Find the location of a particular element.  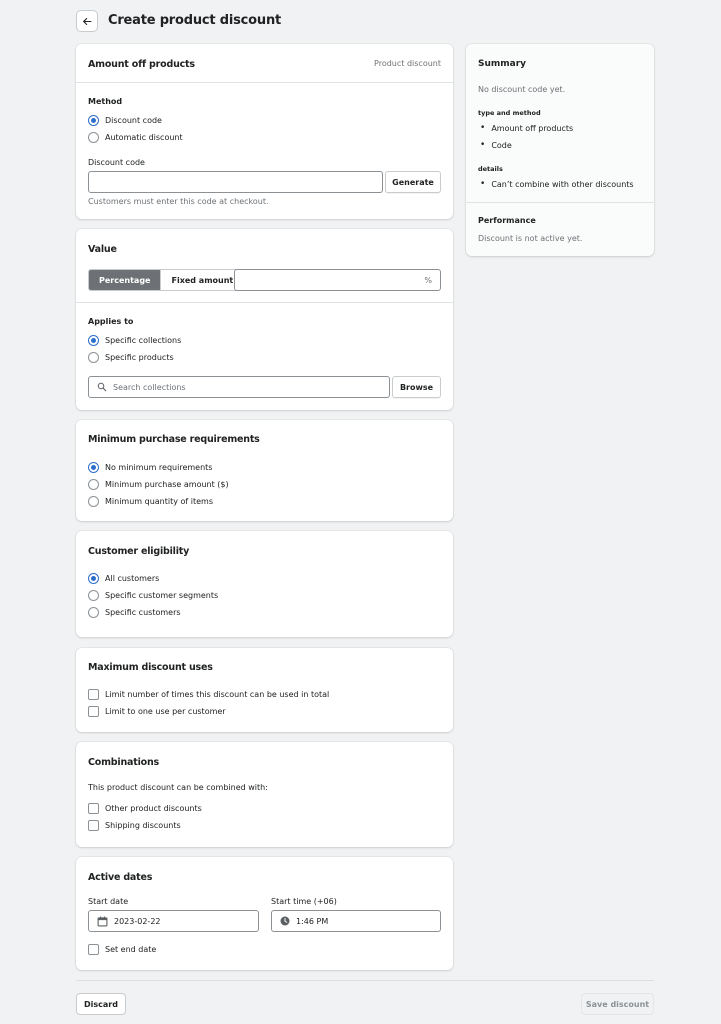

eligibility-option-customers: Specific customers is located at coordinates (134, 612).